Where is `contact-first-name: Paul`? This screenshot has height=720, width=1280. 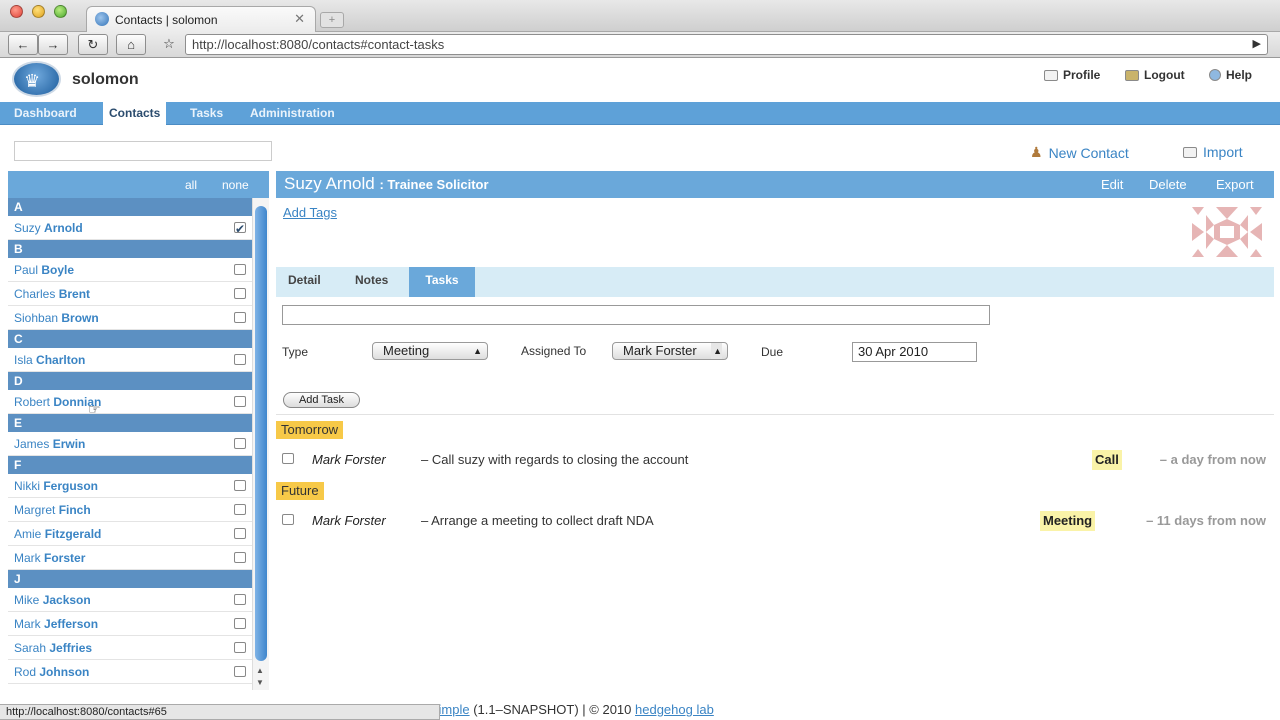
contact-first-name: Paul is located at coordinates (26, 270).